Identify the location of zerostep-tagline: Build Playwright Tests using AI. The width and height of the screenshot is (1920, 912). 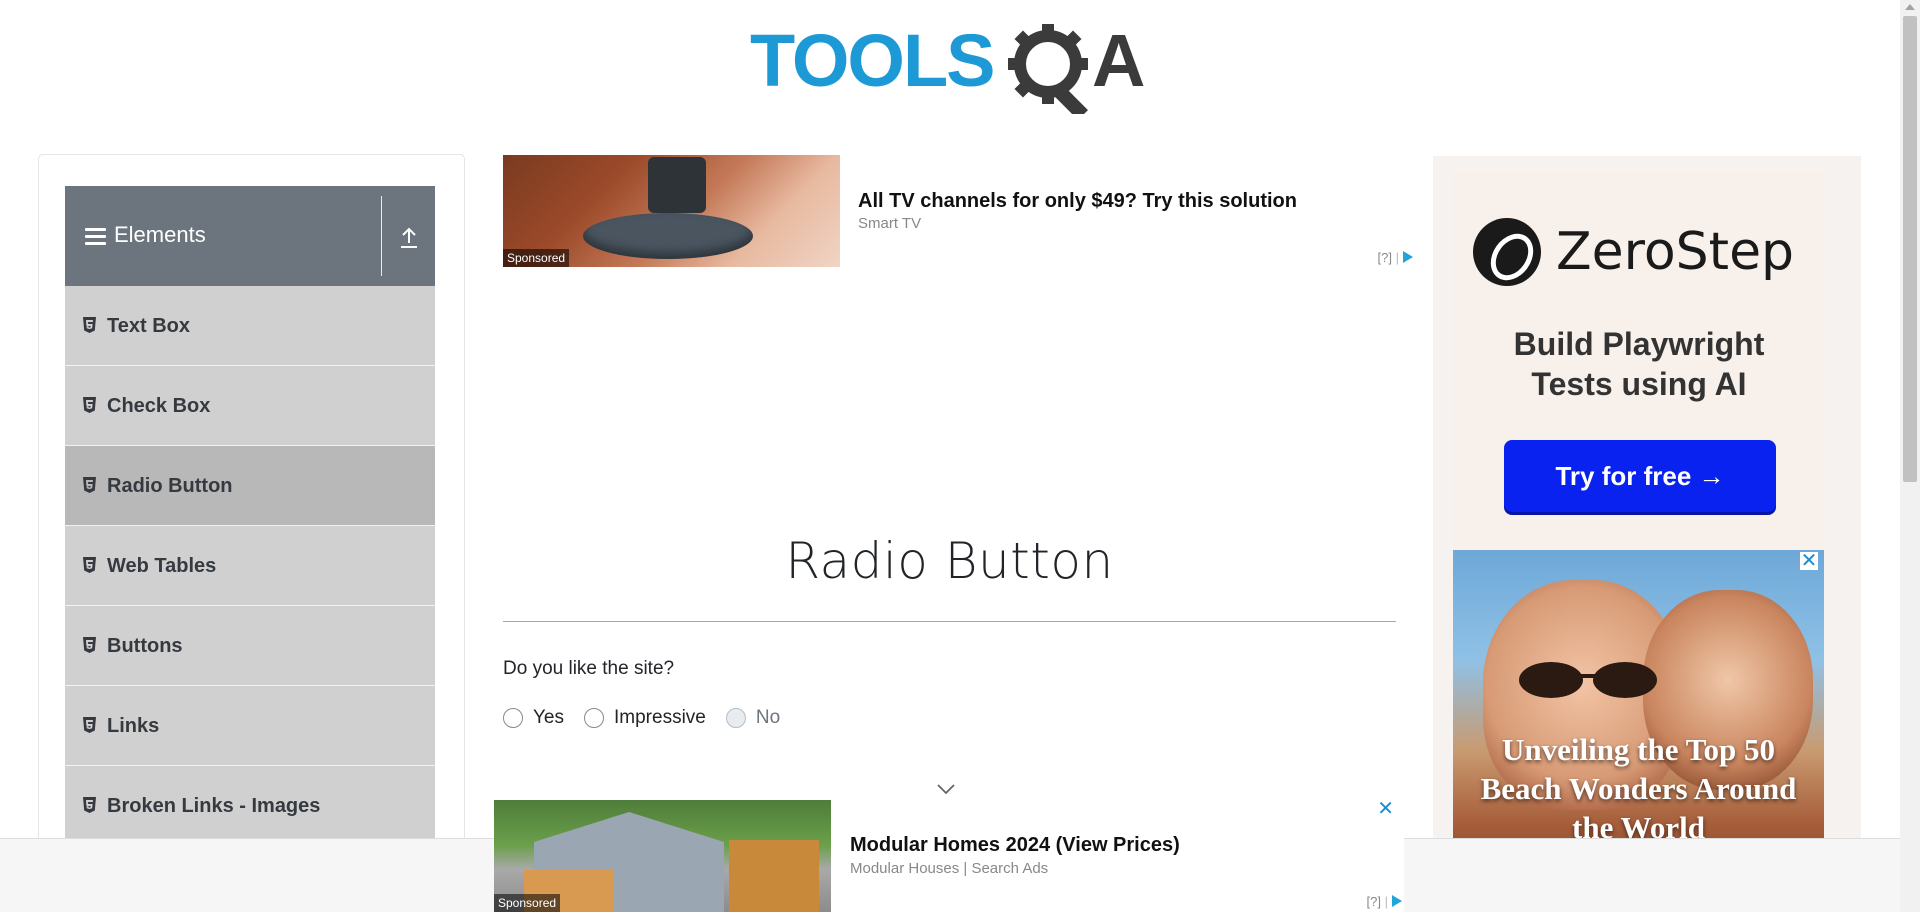
(1639, 364).